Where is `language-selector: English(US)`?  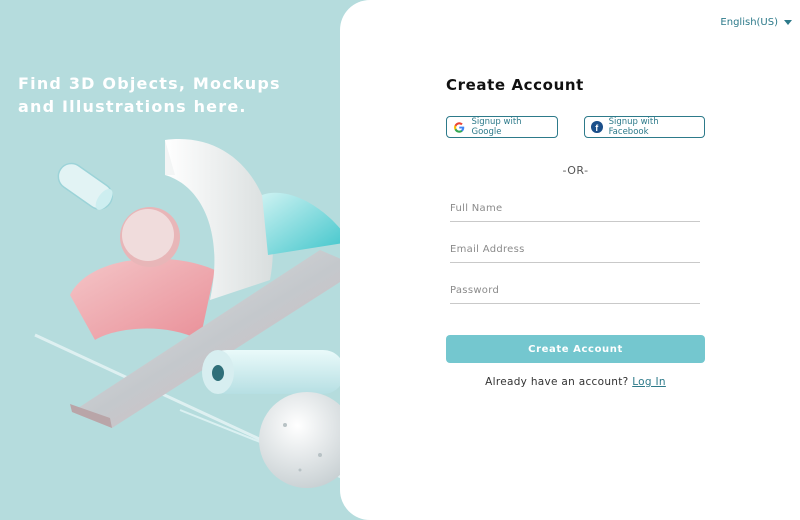 language-selector: English(US) is located at coordinates (756, 22).